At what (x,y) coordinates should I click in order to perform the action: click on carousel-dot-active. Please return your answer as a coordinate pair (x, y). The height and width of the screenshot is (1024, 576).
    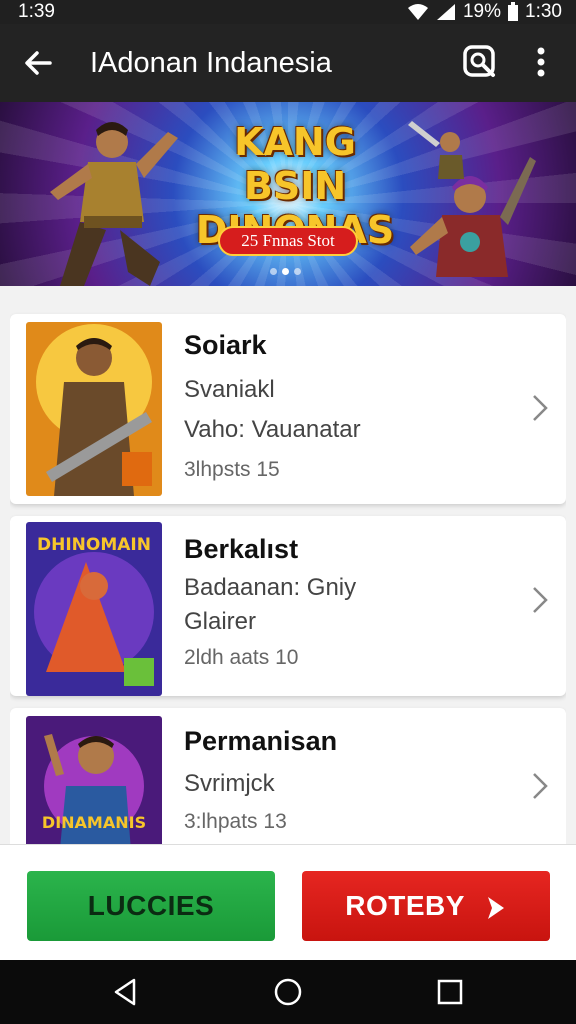
    Looking at the image, I should click on (285, 271).